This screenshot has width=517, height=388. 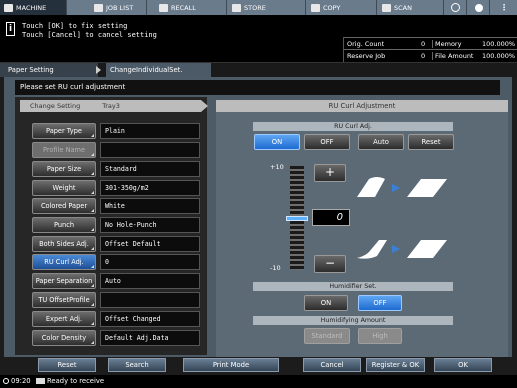 I want to click on breadcrumb-arrow-icon, so click(x=98, y=70).